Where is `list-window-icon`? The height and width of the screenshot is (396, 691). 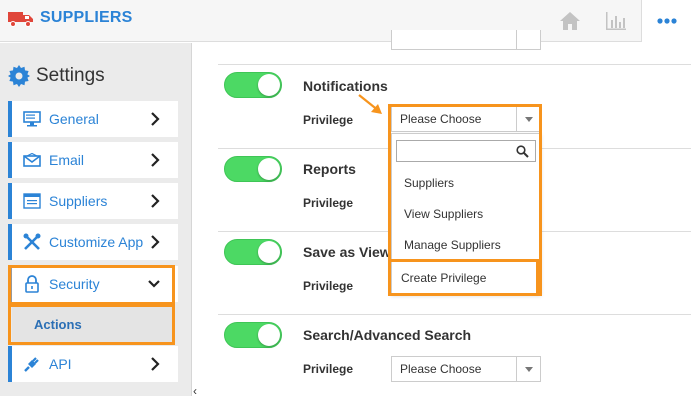 list-window-icon is located at coordinates (32, 201).